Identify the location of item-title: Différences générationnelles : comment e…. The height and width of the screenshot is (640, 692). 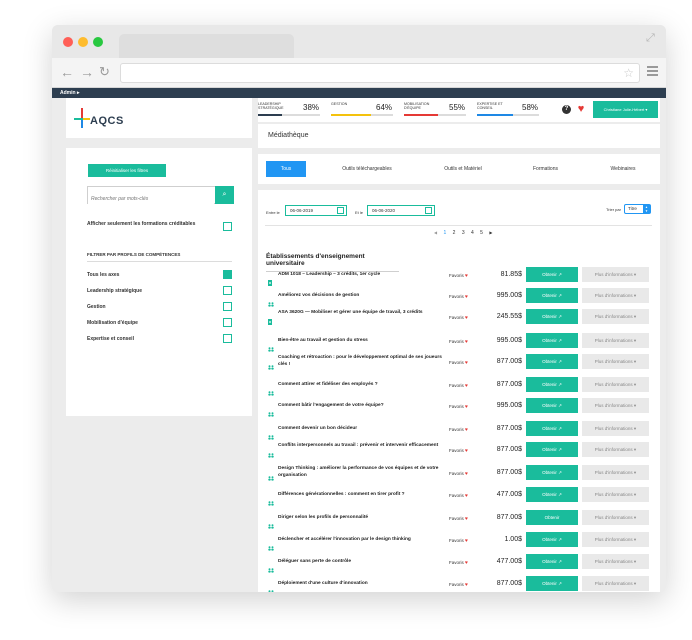
(360, 495).